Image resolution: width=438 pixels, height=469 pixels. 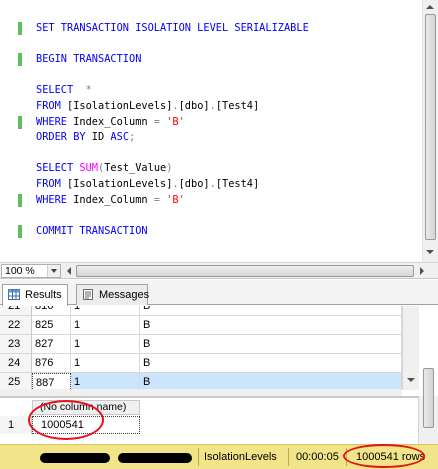 What do you see at coordinates (69, 271) in the screenshot?
I see `scroll-left-icon` at bounding box center [69, 271].